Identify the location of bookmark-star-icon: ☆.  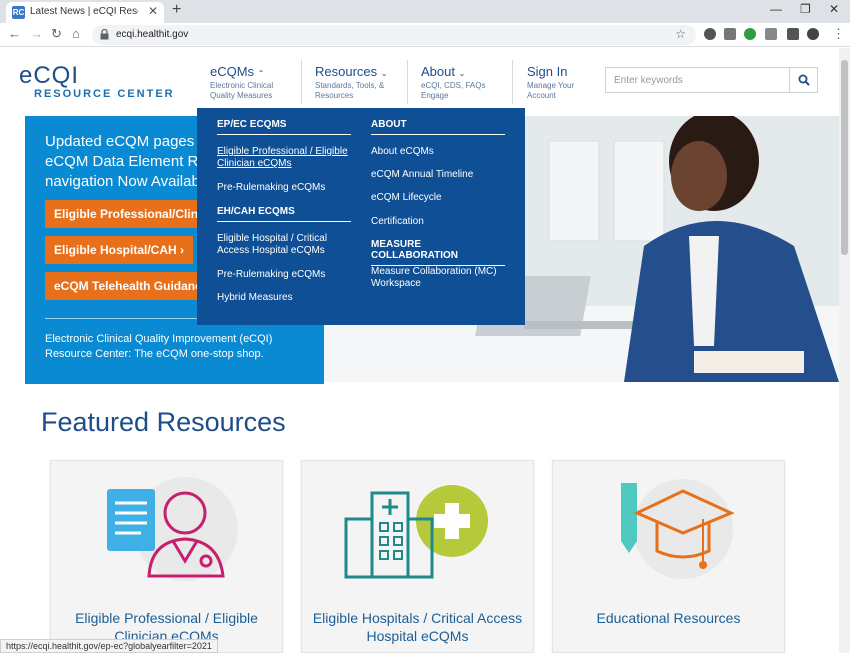
(680, 34).